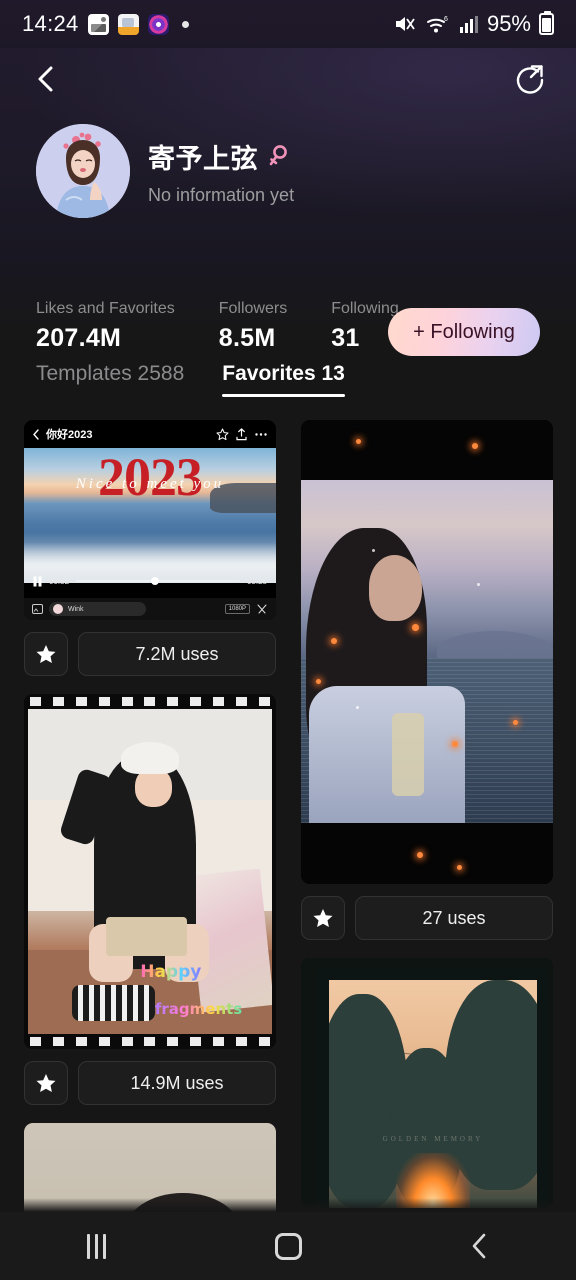  I want to click on pause-icon, so click(37, 581).